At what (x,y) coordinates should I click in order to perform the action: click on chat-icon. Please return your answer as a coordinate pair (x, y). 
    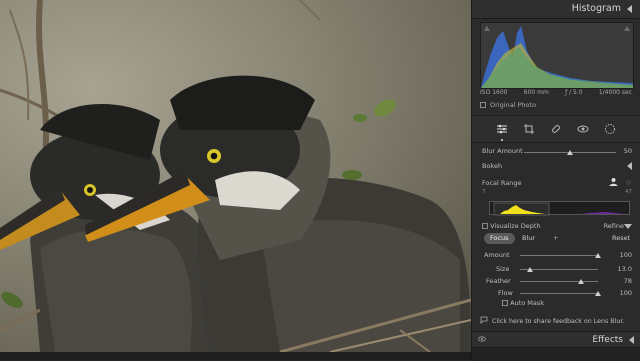
    Looking at the image, I should click on (484, 321).